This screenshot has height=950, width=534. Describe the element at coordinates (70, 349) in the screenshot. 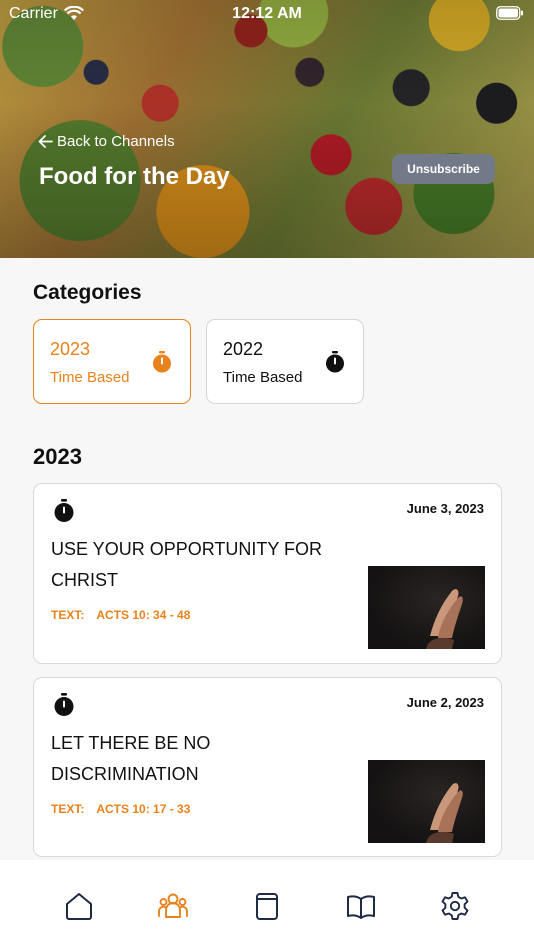

I see `category-year: 2023` at that location.